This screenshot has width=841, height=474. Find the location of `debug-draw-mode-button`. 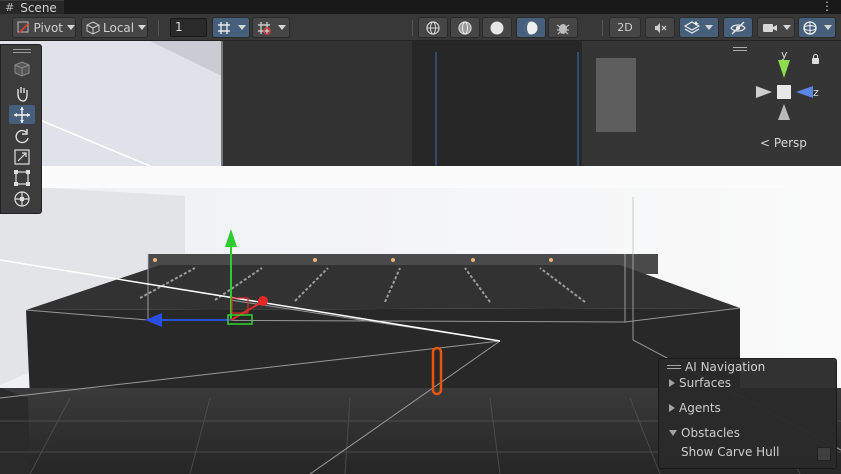

debug-draw-mode-button is located at coordinates (563, 27).